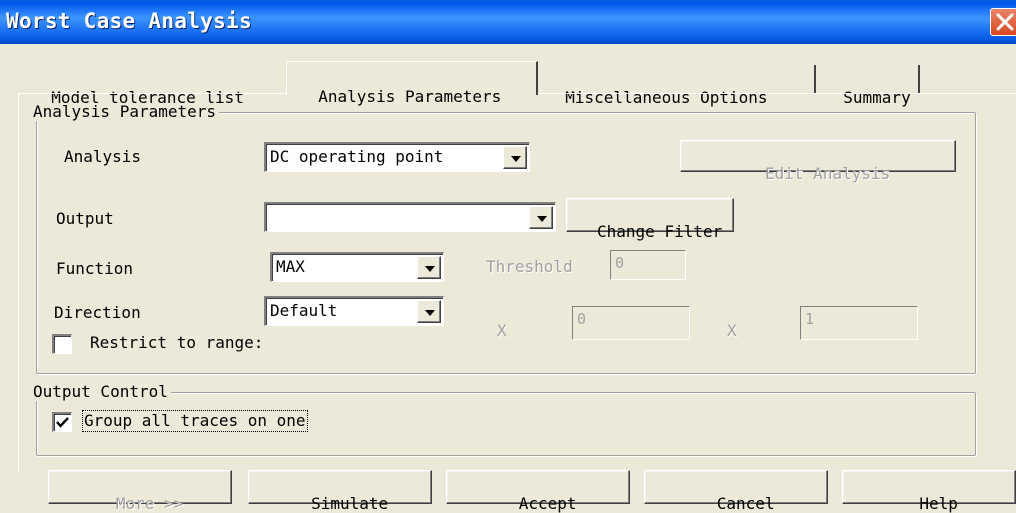 The image size is (1016, 513). I want to click on direction-select: Default, so click(354, 311).